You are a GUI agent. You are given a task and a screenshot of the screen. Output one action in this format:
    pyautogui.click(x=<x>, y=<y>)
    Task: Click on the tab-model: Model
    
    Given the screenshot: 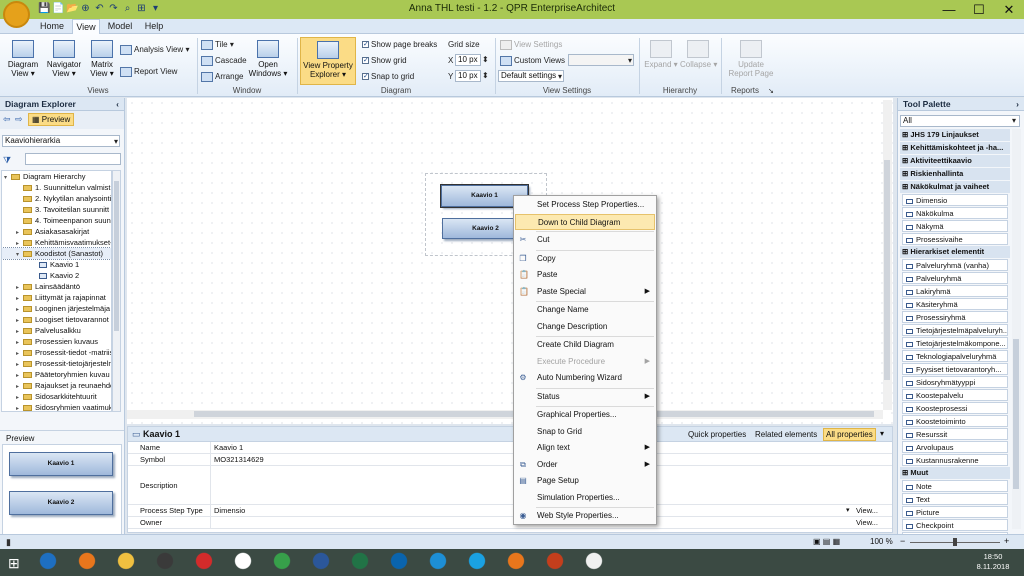 What is the action you would take?
    pyautogui.click(x=120, y=26)
    